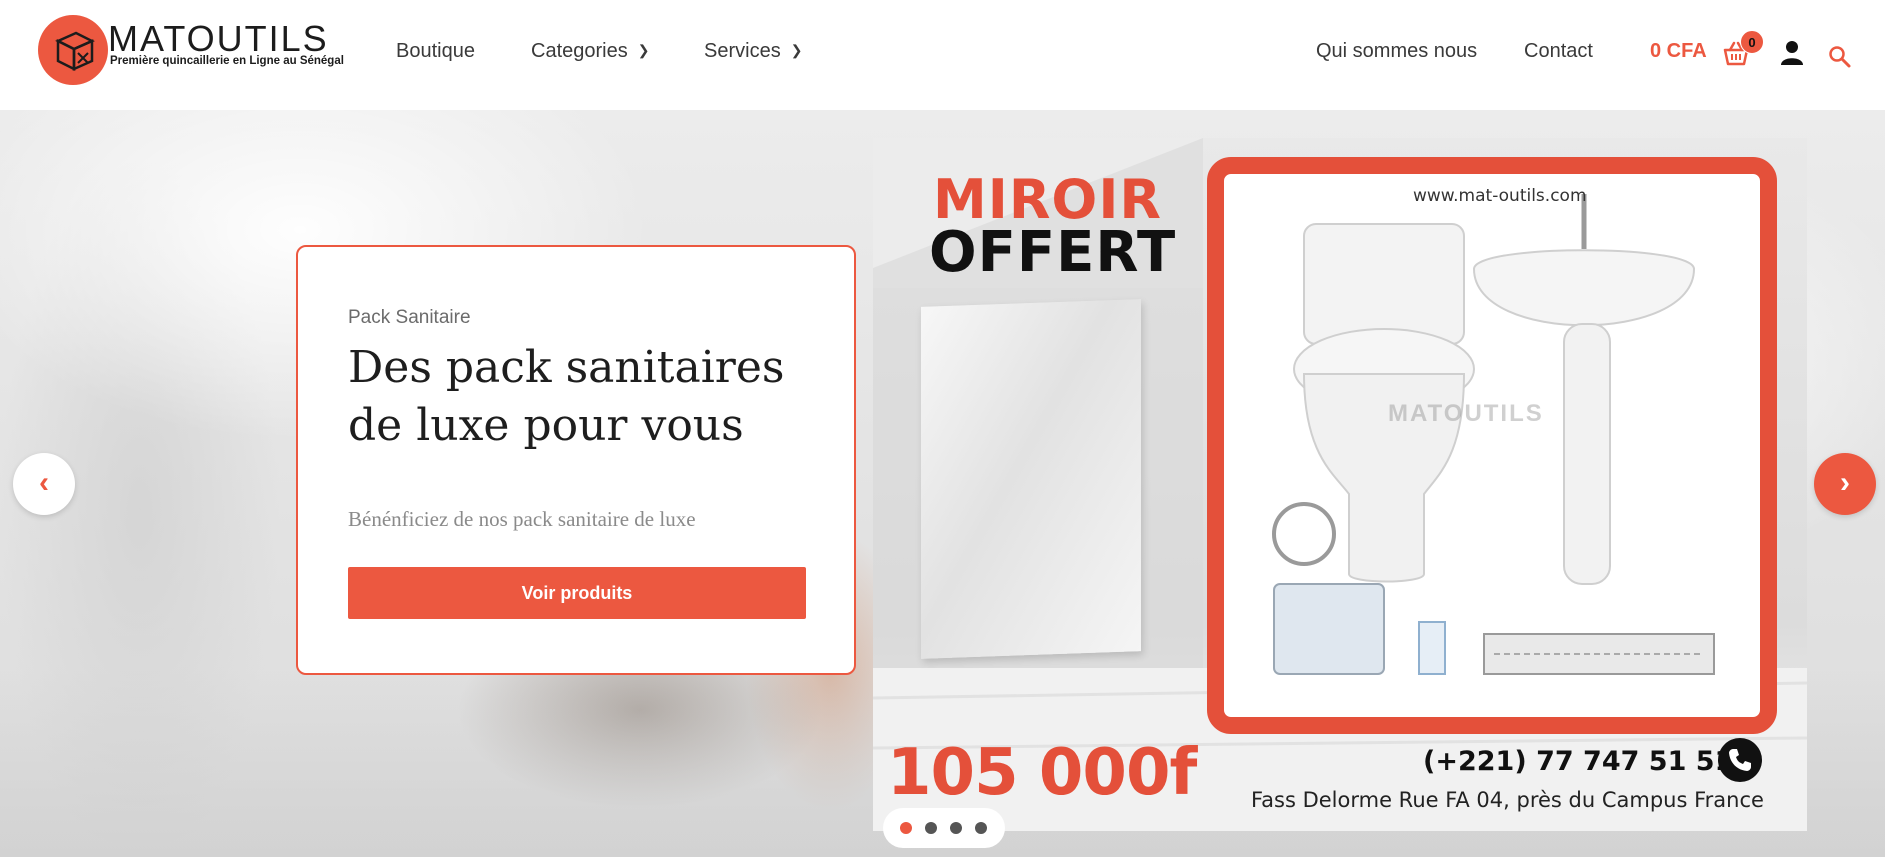 The width and height of the screenshot is (1885, 857). Describe the element at coordinates (566, 396) in the screenshot. I see `slide-title: Des pack sanitaires de luxe pour vous` at that location.